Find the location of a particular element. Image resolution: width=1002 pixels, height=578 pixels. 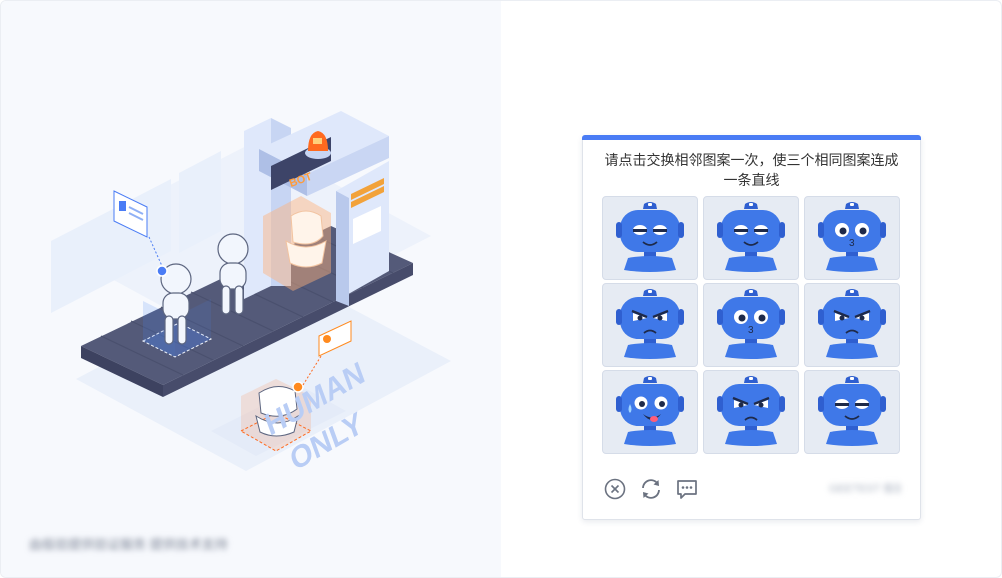

captcha-actions is located at coordinates (651, 489).